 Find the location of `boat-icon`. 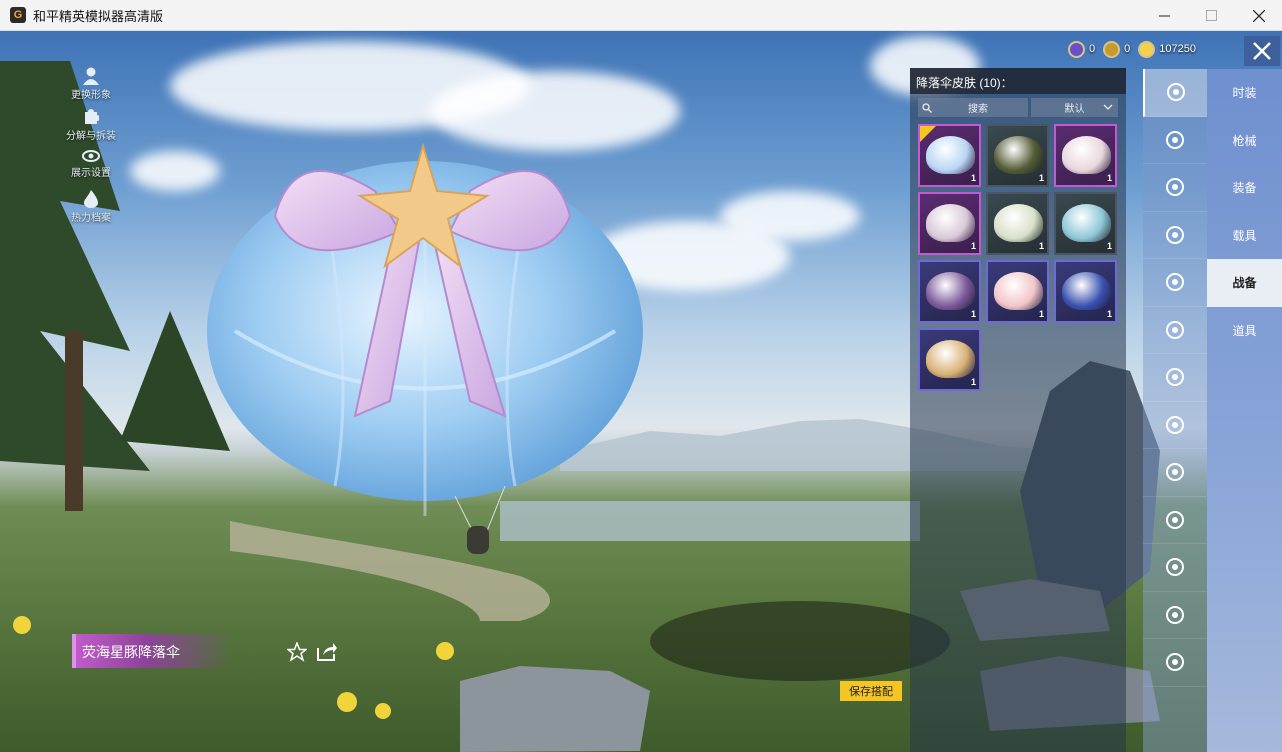

boat-icon is located at coordinates (1175, 139).